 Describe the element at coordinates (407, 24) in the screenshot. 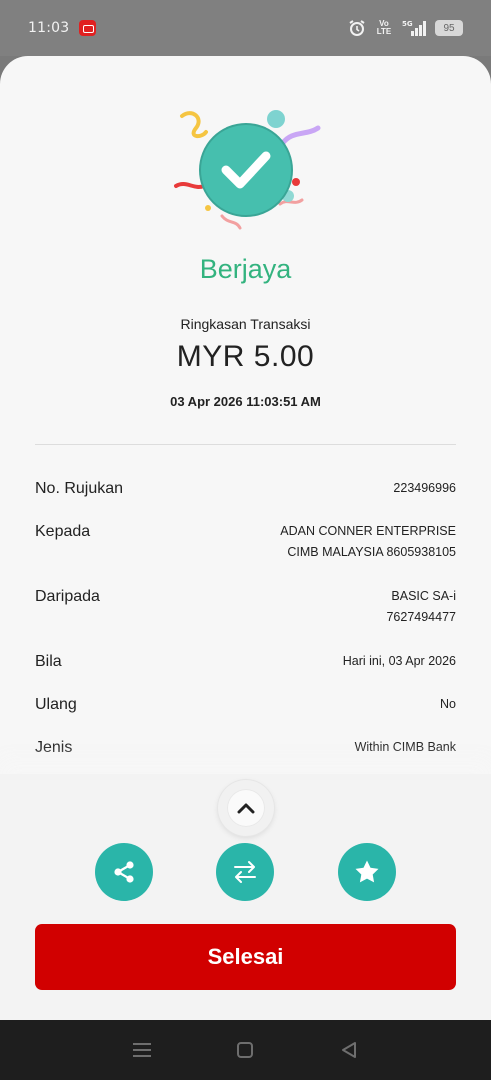

I see `svg-text: 5G` at that location.